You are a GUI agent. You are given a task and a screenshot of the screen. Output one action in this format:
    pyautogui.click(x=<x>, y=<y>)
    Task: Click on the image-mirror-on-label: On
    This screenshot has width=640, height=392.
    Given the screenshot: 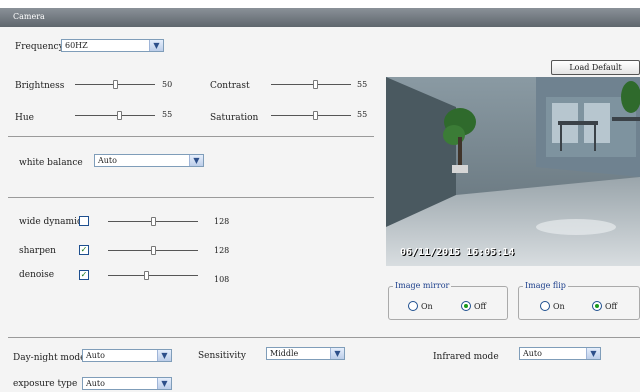 What is the action you would take?
    pyautogui.click(x=427, y=306)
    